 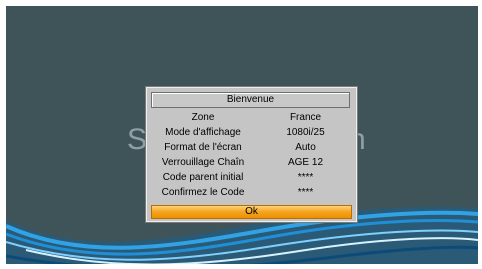 I want to click on setting-label: Mode d'affichage, so click(x=203, y=132).